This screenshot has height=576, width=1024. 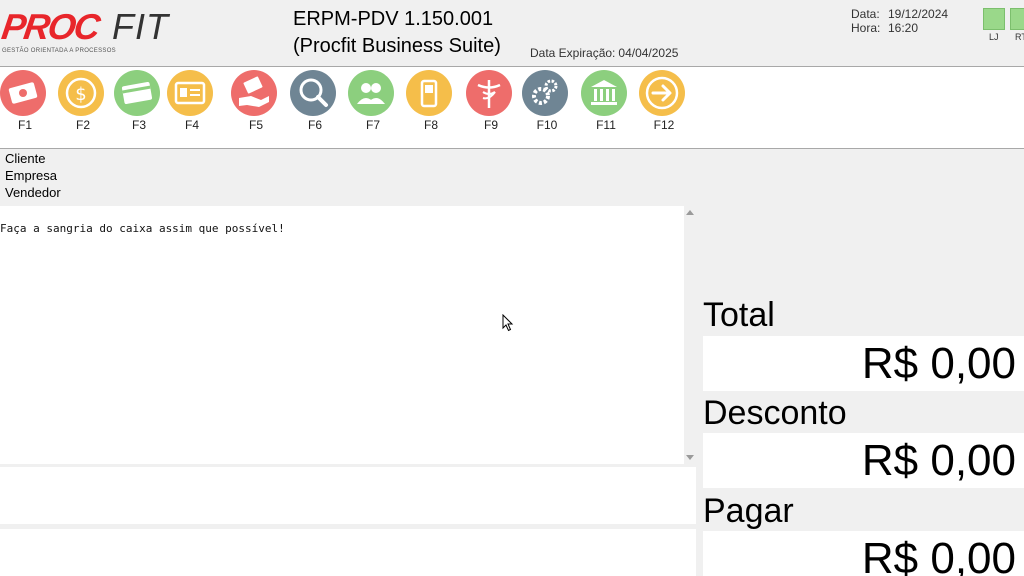 I want to click on date-label: Data:, so click(x=865, y=14).